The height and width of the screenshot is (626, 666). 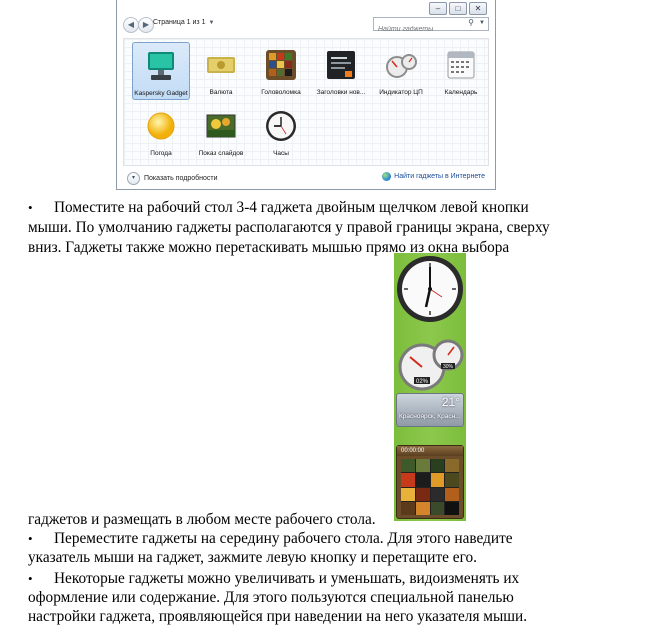 I want to click on gadget-tile-cpu: Индикатор ЦП, so click(x=401, y=71).